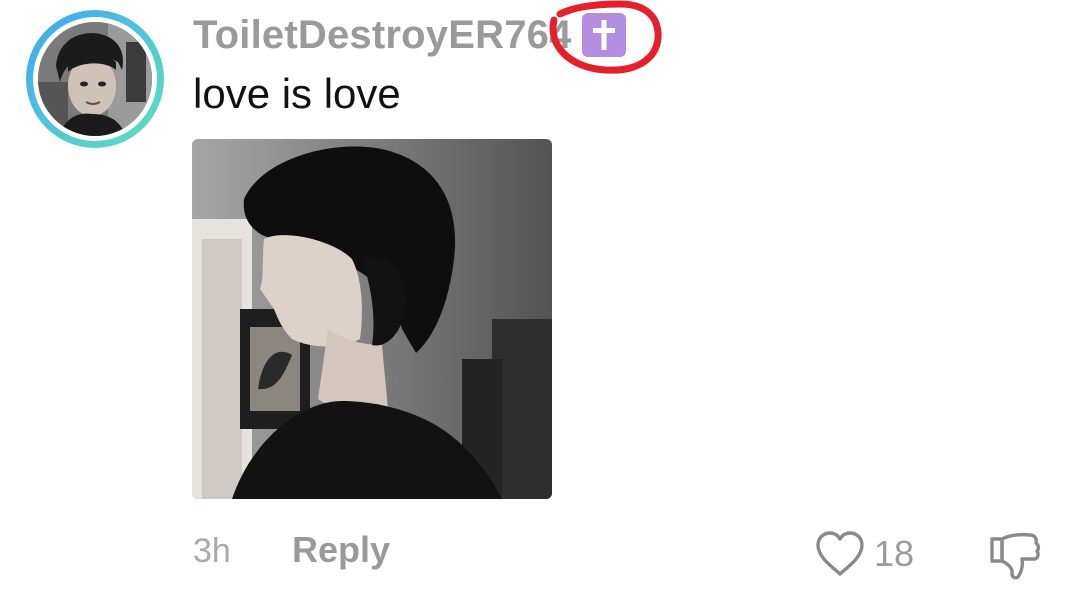  What do you see at coordinates (605, 37) in the screenshot?
I see `highlight-circle-annotation` at bounding box center [605, 37].